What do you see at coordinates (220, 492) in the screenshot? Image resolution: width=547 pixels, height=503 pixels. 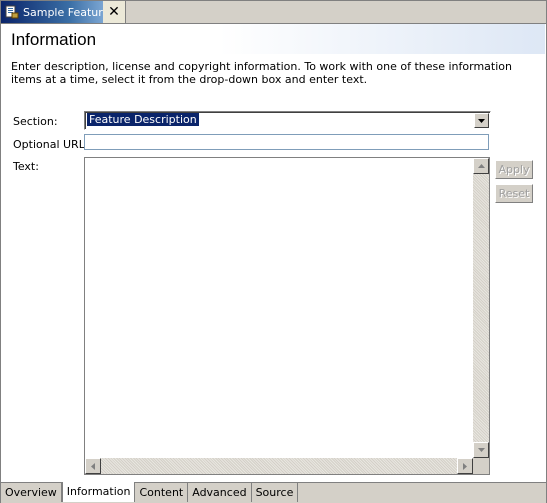 I see `tab-advanced: Advanced` at bounding box center [220, 492].